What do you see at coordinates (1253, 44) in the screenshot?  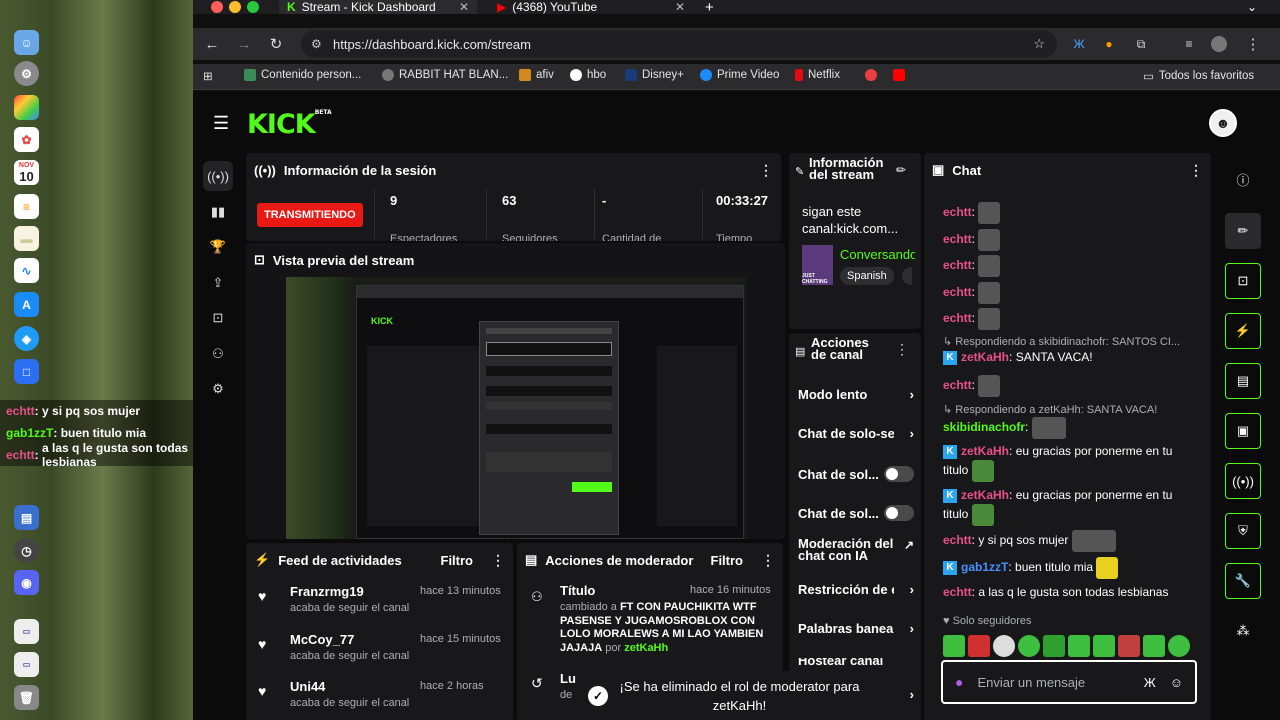 I see `browser-menu-icon: ⋮` at bounding box center [1253, 44].